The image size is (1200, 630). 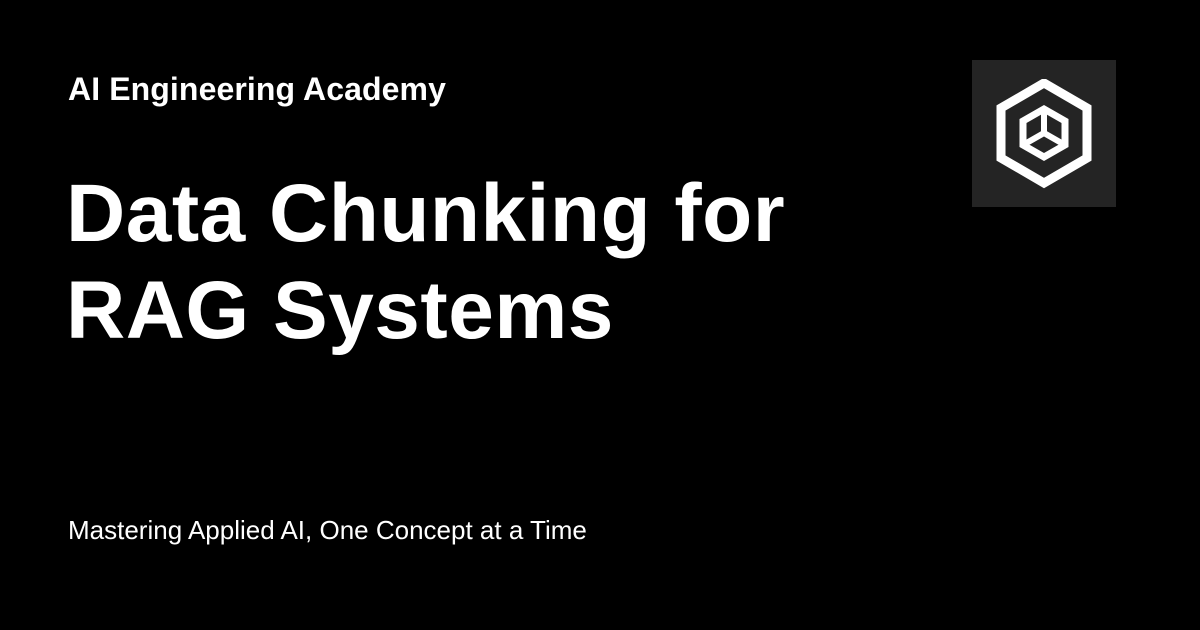 I want to click on logo-tile, so click(x=1044, y=133).